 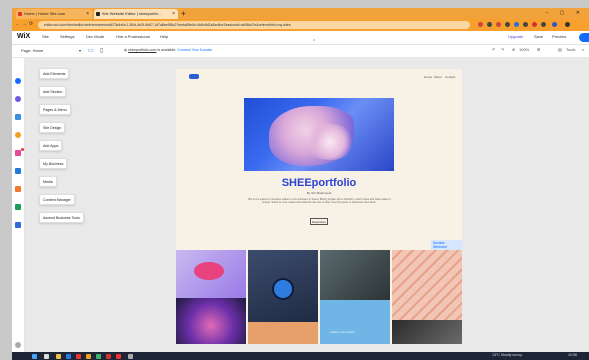 I want to click on browser-tab-active: Wix Website Editor | sheeportfo... ×, so click(x=136, y=14).